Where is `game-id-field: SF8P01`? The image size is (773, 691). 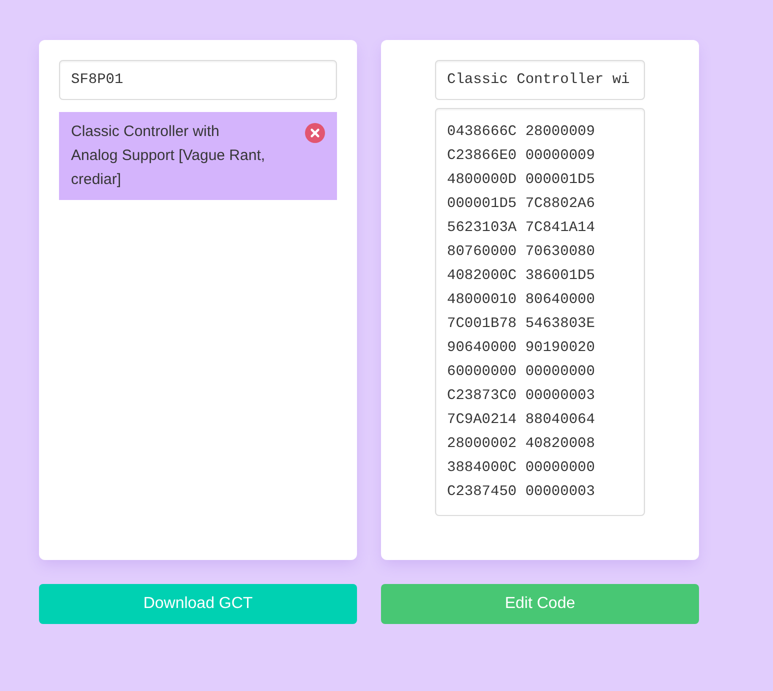
game-id-field: SF8P01 is located at coordinates (198, 80).